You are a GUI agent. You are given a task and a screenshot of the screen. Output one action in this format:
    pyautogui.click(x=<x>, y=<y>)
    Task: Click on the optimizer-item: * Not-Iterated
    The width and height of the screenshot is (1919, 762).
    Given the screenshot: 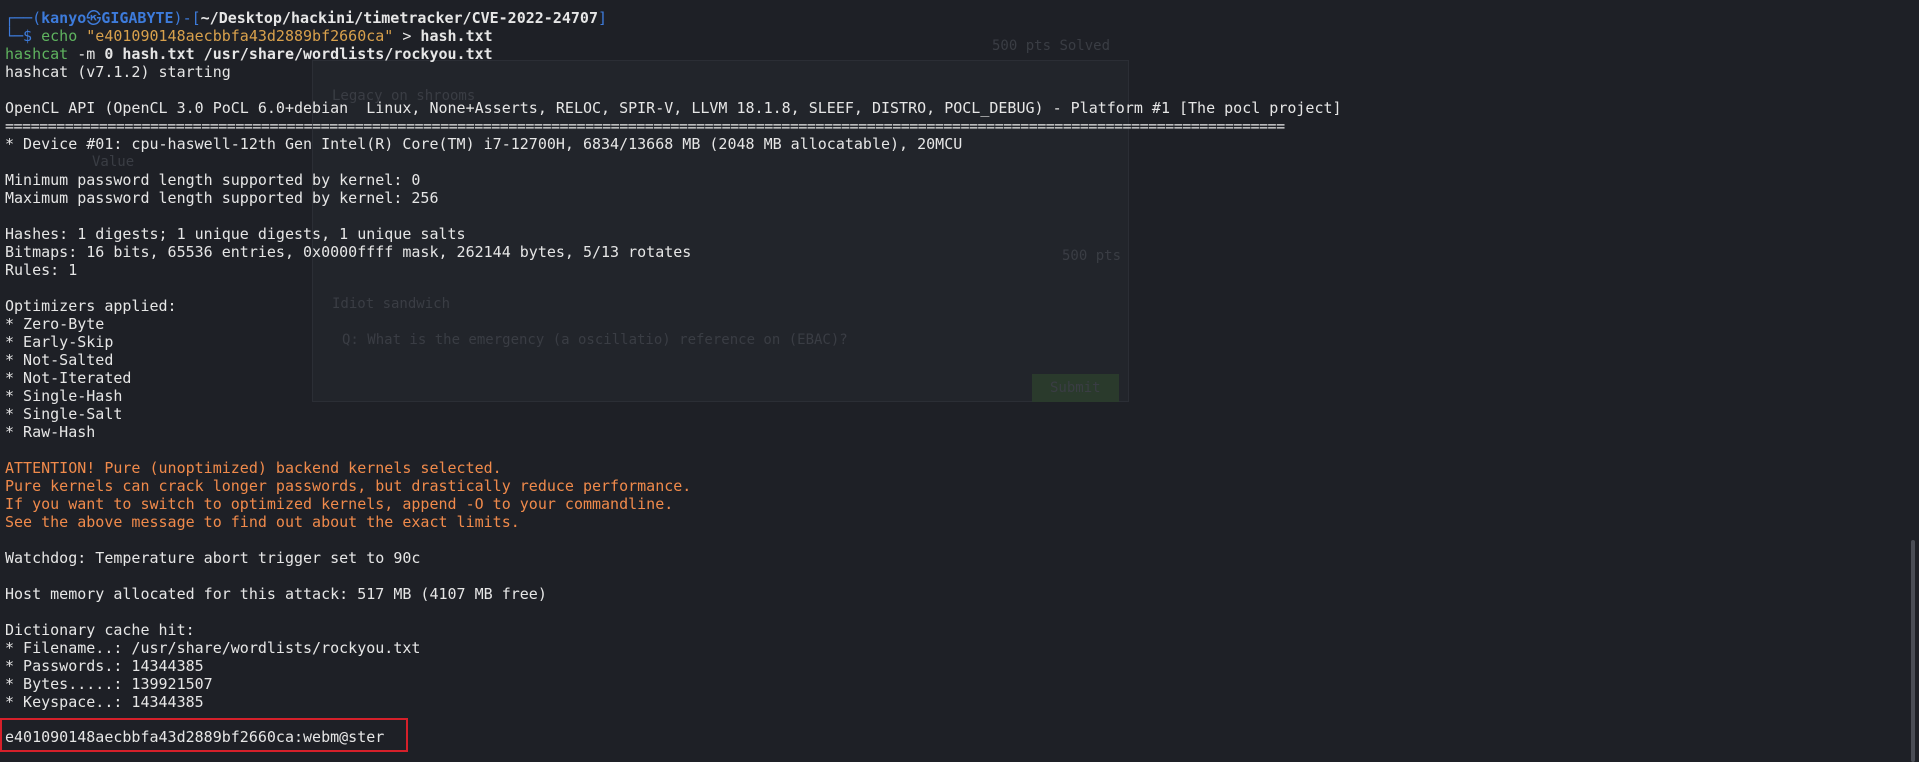 What is the action you would take?
    pyautogui.click(x=68, y=378)
    